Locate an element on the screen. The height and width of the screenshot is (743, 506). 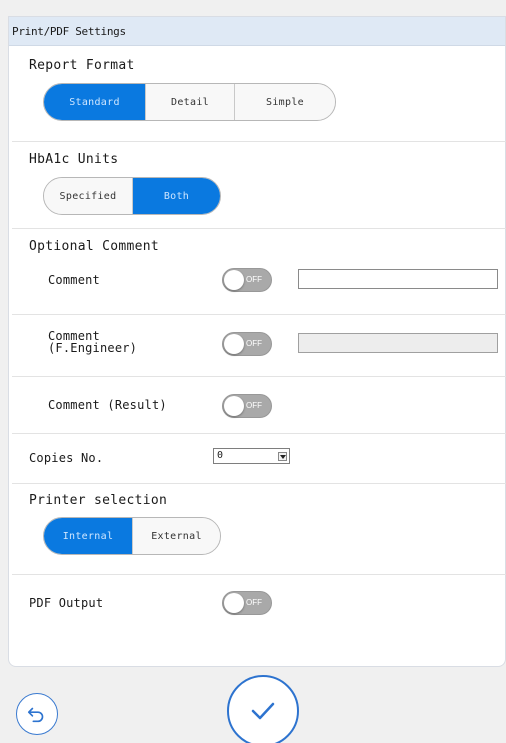
undo-arrow-icon is located at coordinates (35, 715).